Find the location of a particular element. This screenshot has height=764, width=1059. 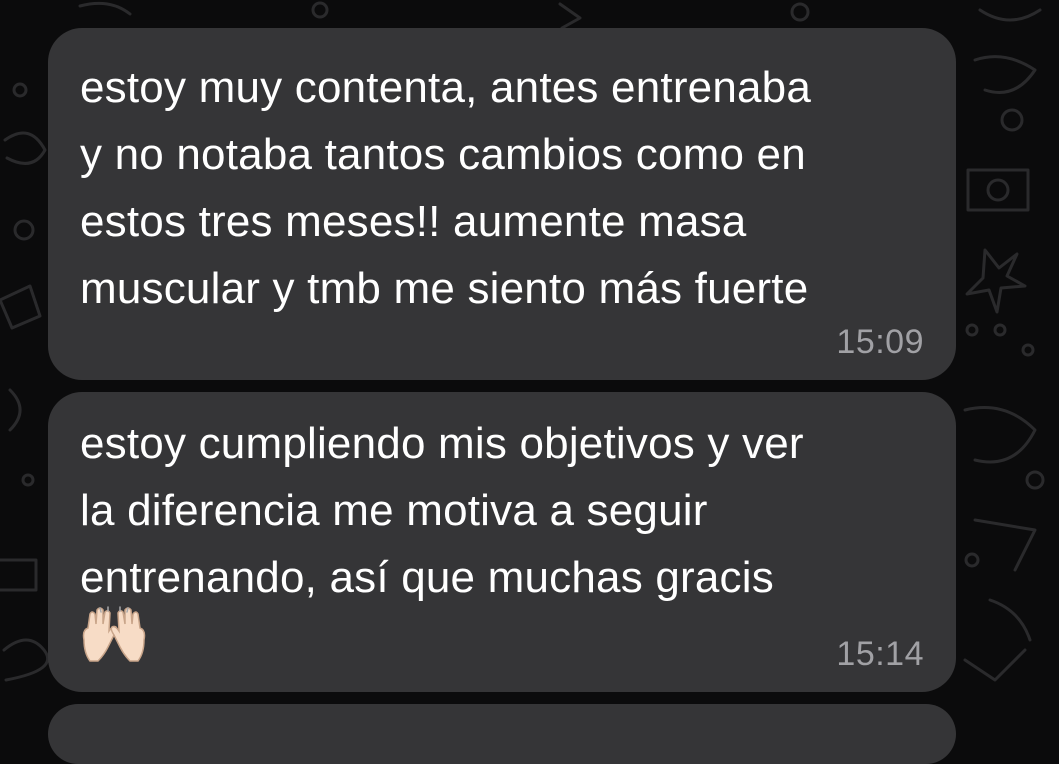

message-bubble-partial is located at coordinates (502, 734).